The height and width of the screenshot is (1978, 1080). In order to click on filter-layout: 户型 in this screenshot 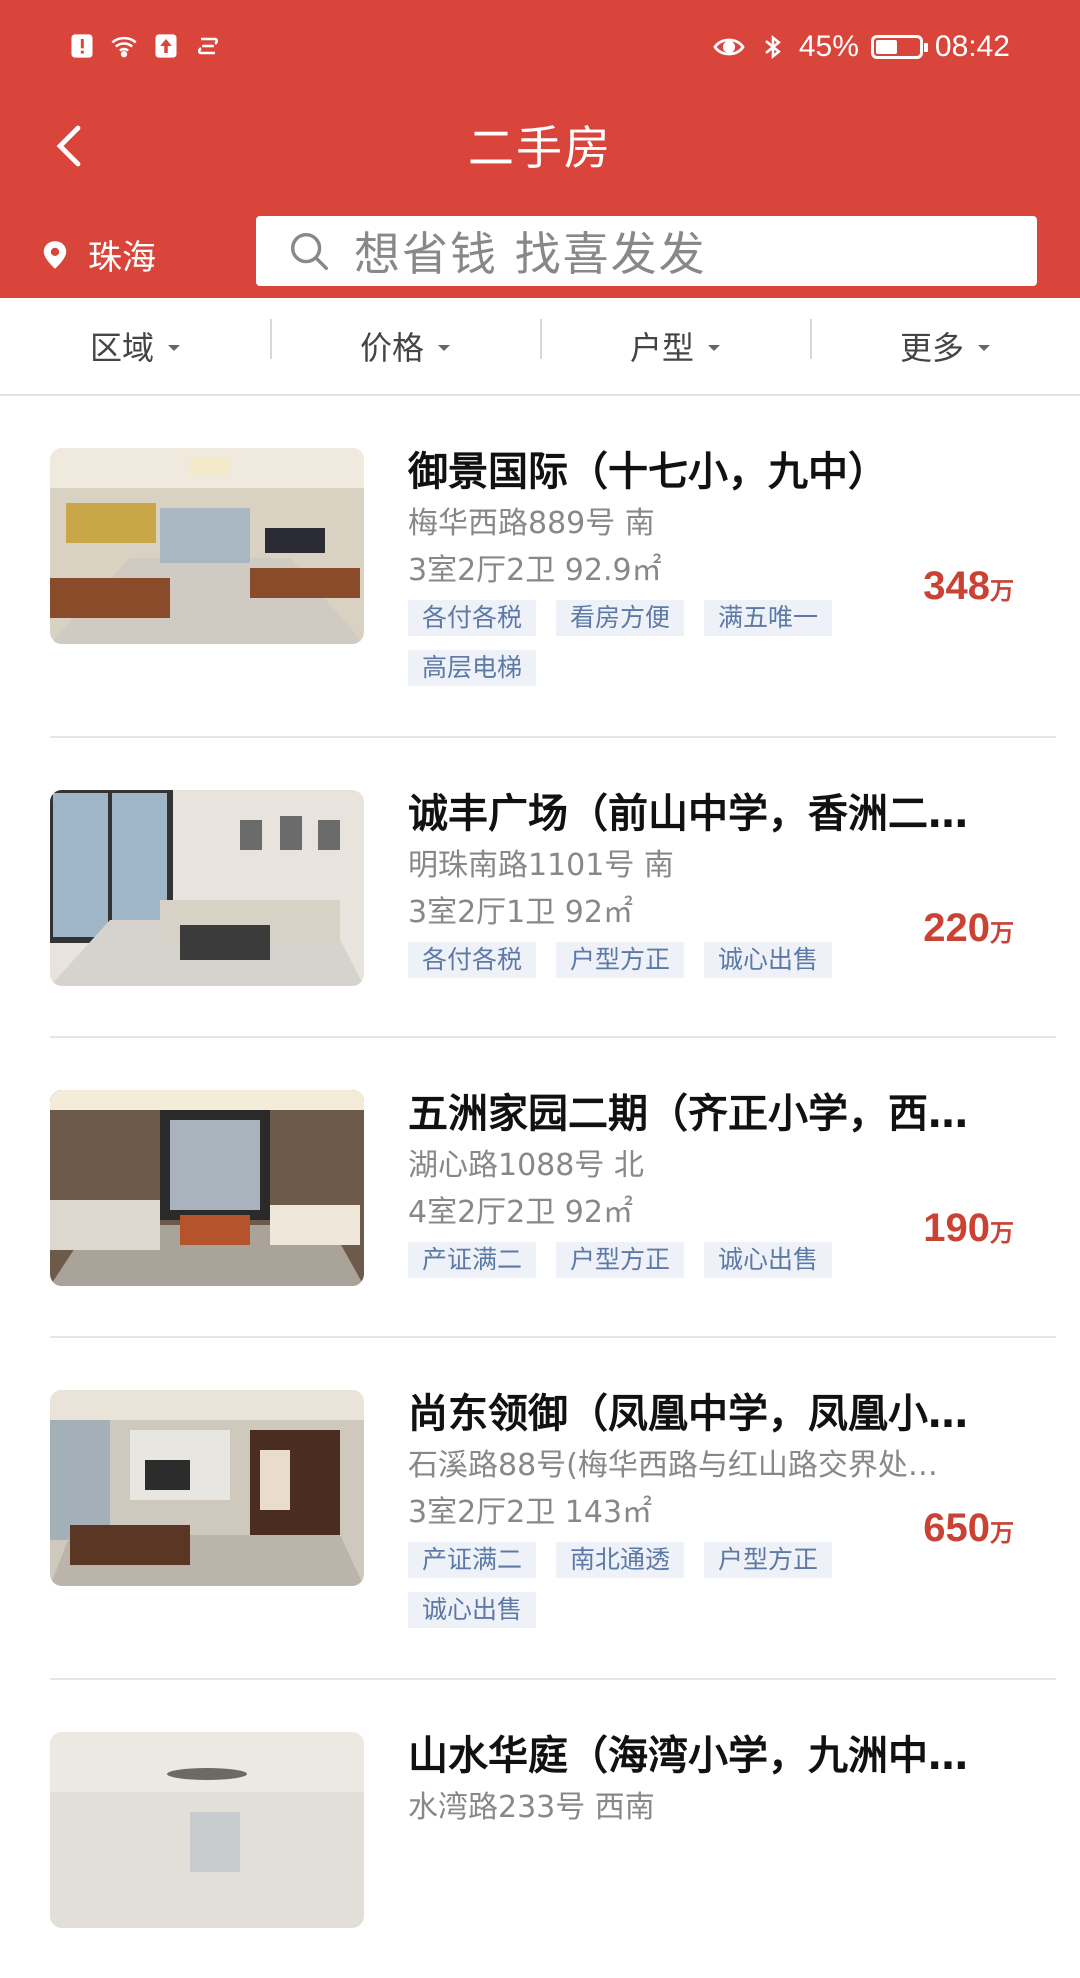, I will do `click(675, 344)`.